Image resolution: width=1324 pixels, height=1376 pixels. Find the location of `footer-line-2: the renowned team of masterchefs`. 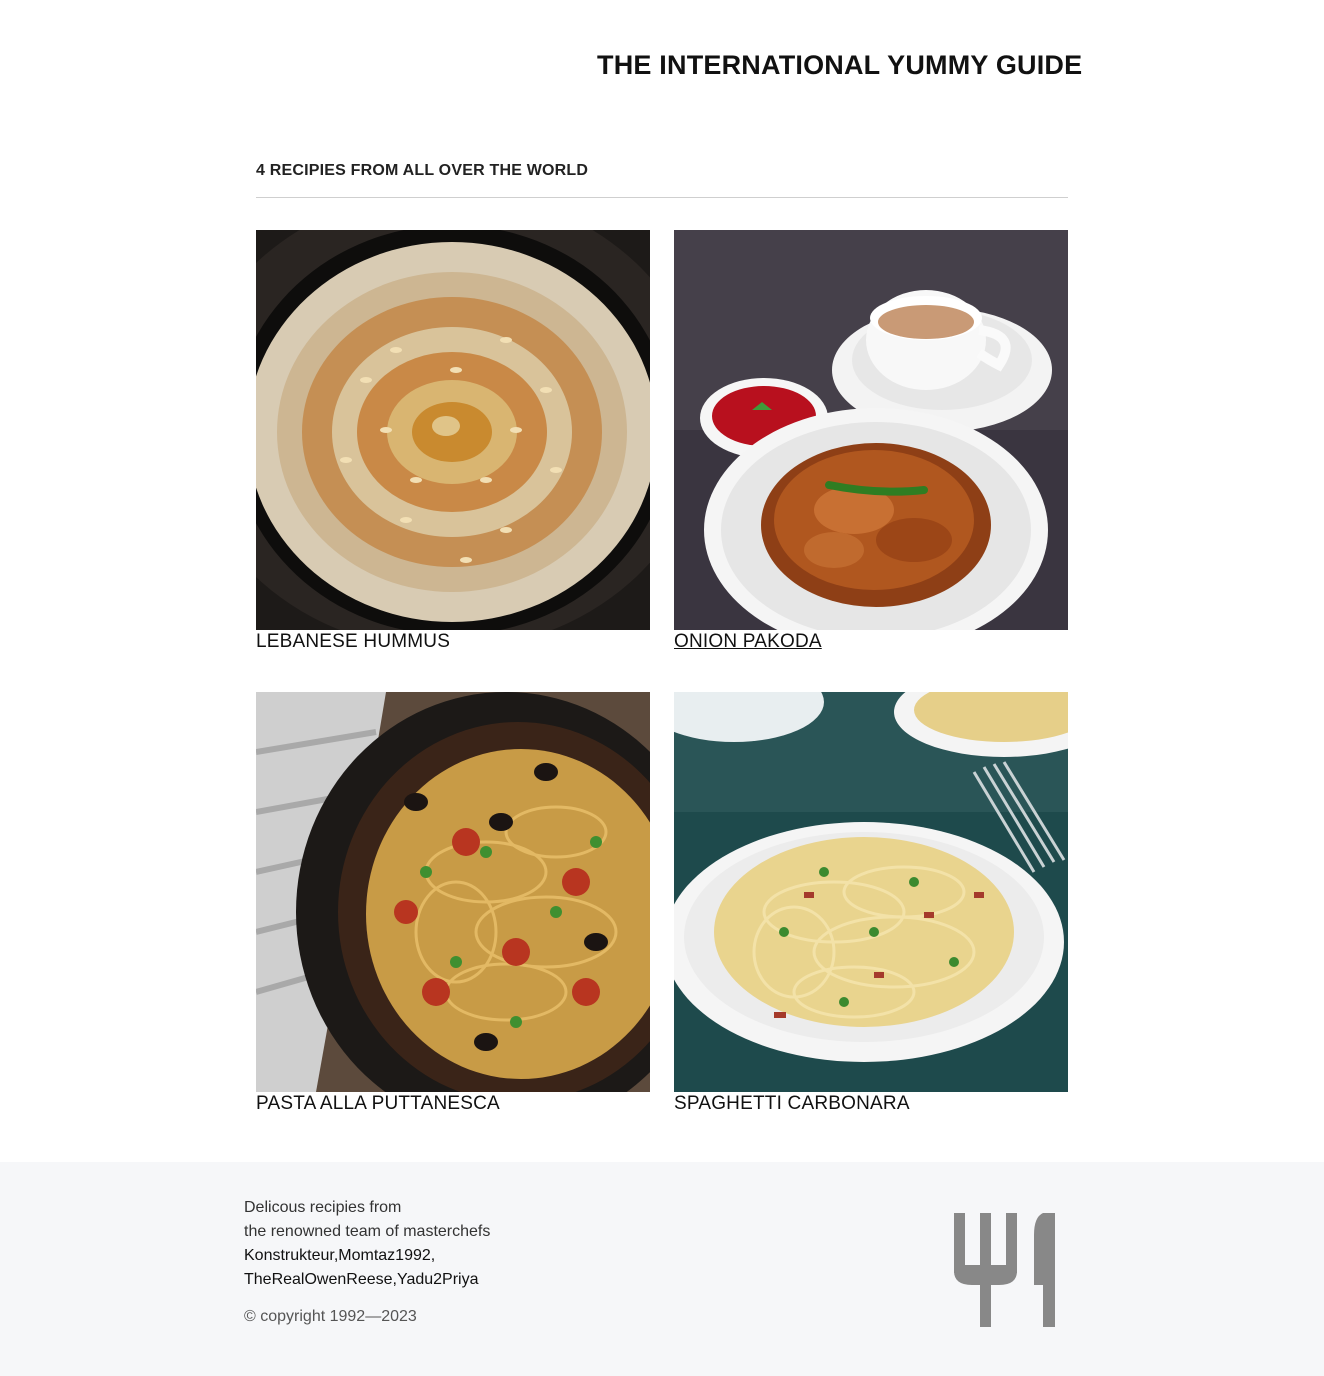

footer-line-2: the renowned team of masterchefs is located at coordinates (367, 1231).